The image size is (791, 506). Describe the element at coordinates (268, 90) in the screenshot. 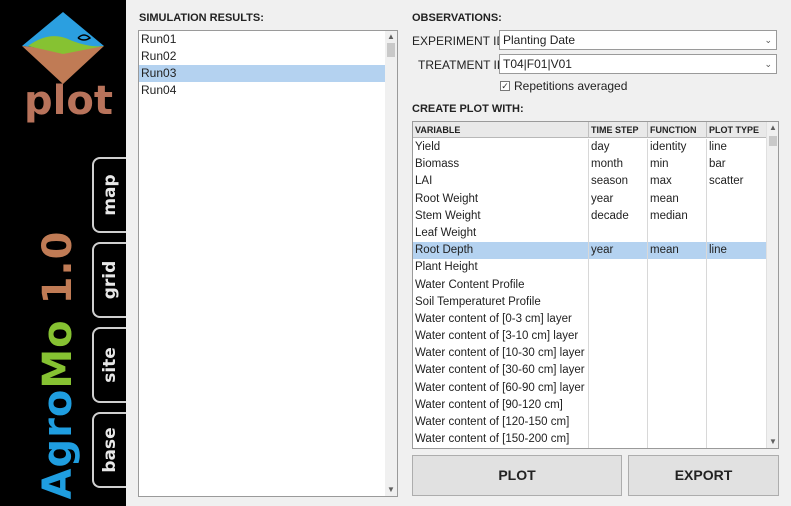

I see `list-item: Run04` at that location.